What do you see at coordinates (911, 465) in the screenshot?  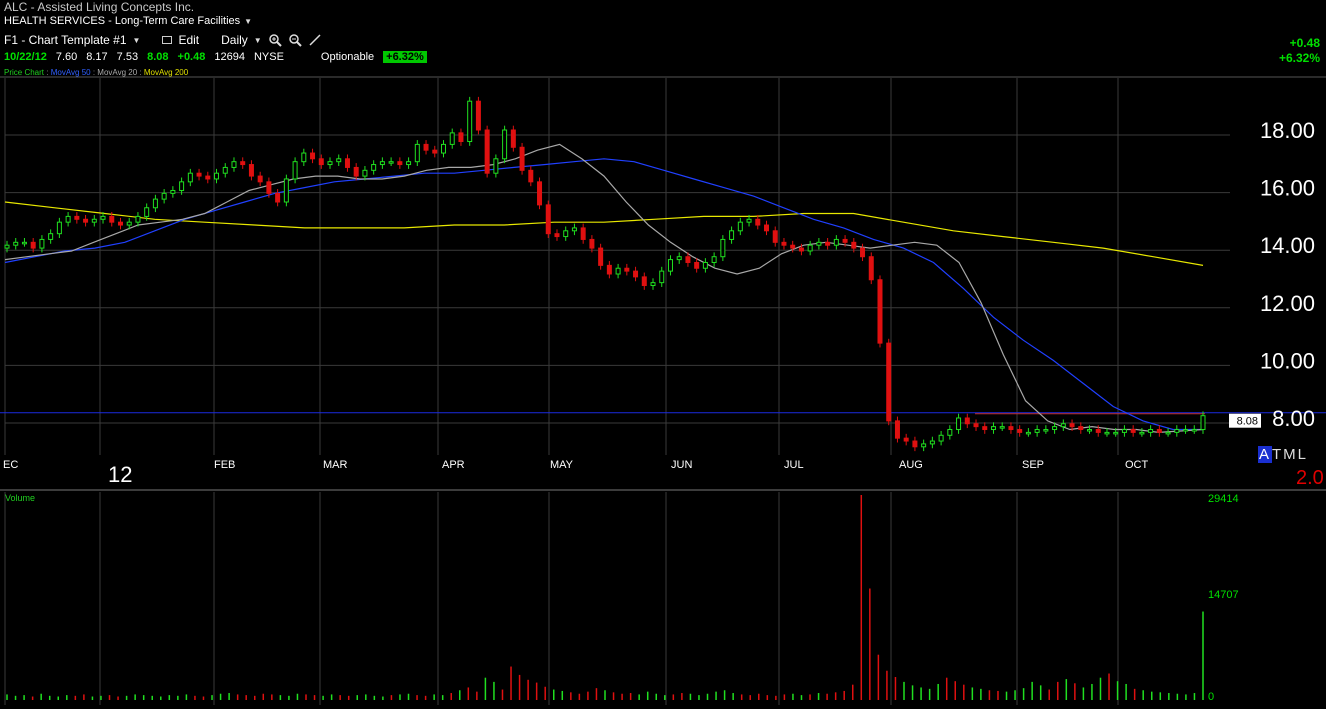 I see `x-tick-label: AUG` at bounding box center [911, 465].